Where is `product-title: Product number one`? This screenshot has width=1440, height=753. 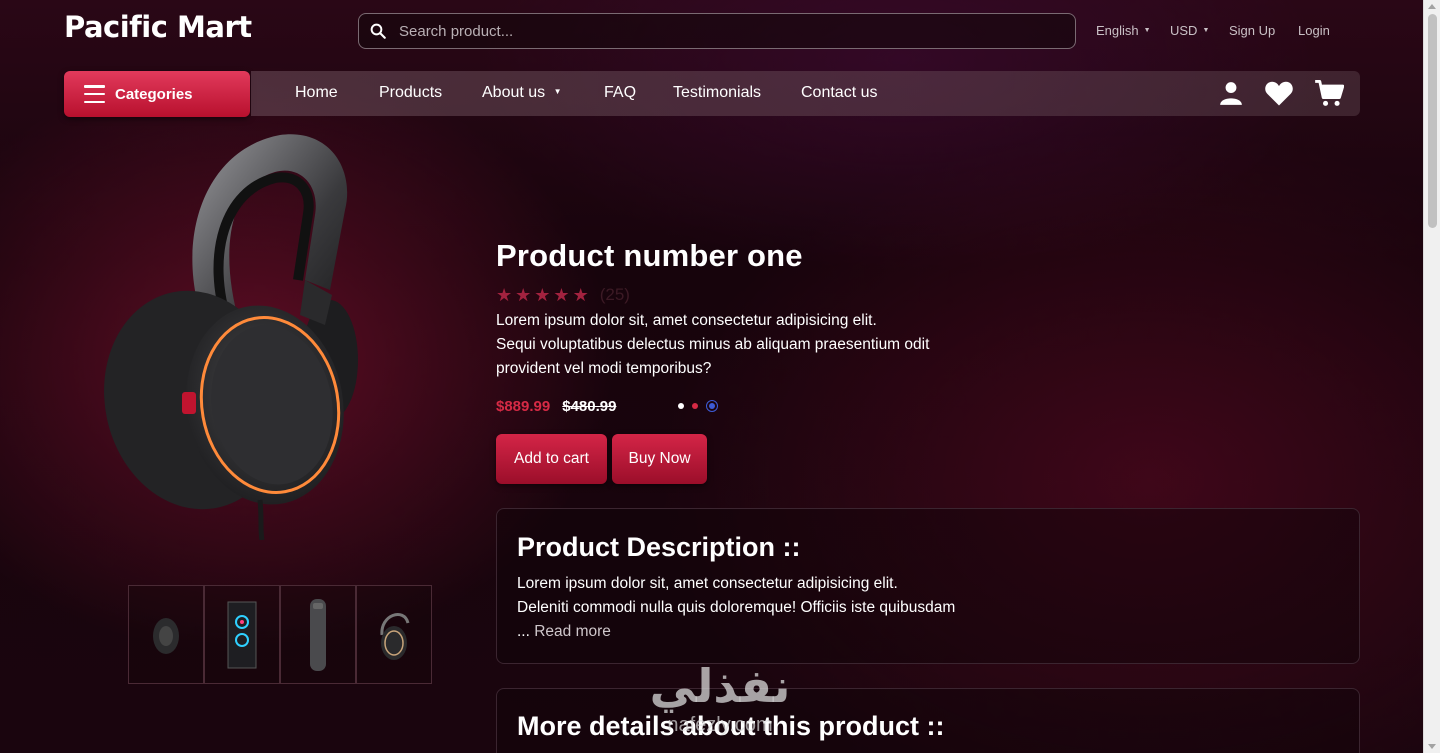 product-title: Product number one is located at coordinates (649, 255).